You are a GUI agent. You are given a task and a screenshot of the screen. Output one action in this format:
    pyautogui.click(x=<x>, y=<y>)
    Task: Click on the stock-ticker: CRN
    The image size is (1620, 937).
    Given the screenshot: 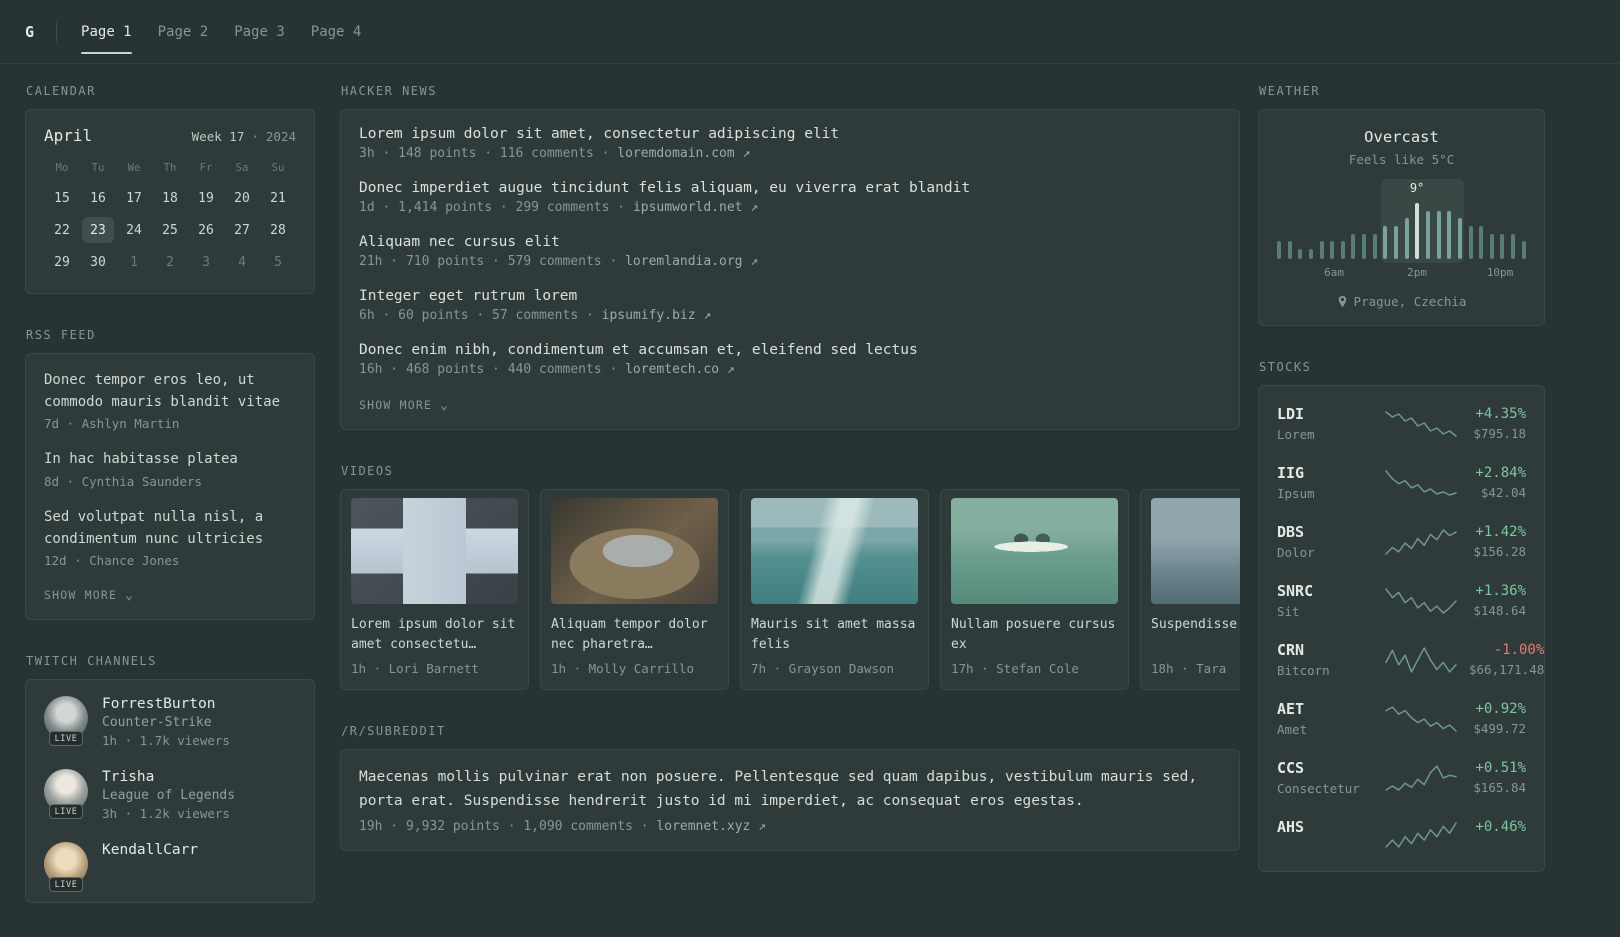 What is the action you would take?
    pyautogui.click(x=1325, y=650)
    